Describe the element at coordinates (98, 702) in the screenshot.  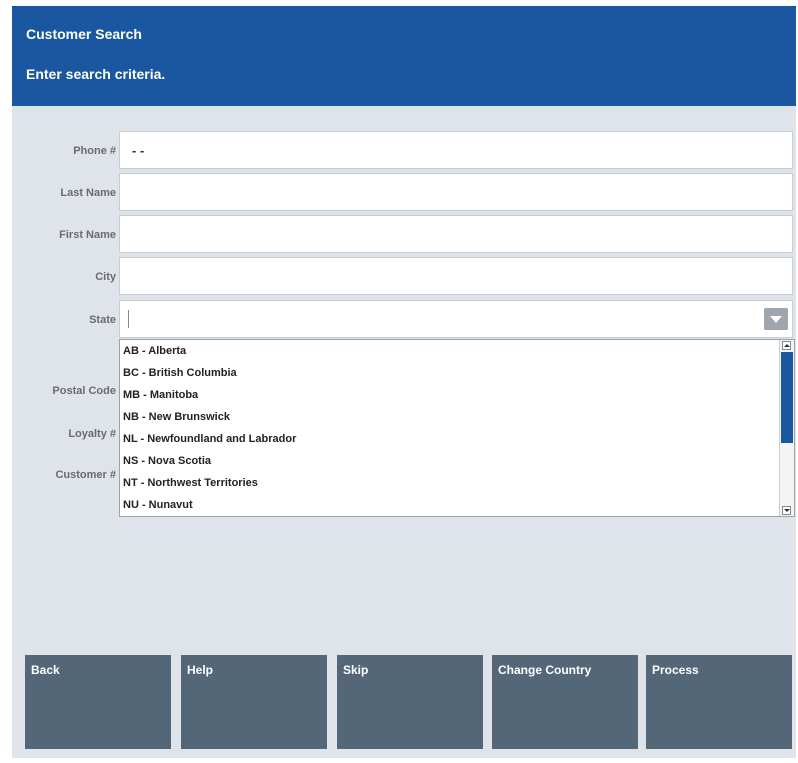
I see `back-button: Back` at that location.